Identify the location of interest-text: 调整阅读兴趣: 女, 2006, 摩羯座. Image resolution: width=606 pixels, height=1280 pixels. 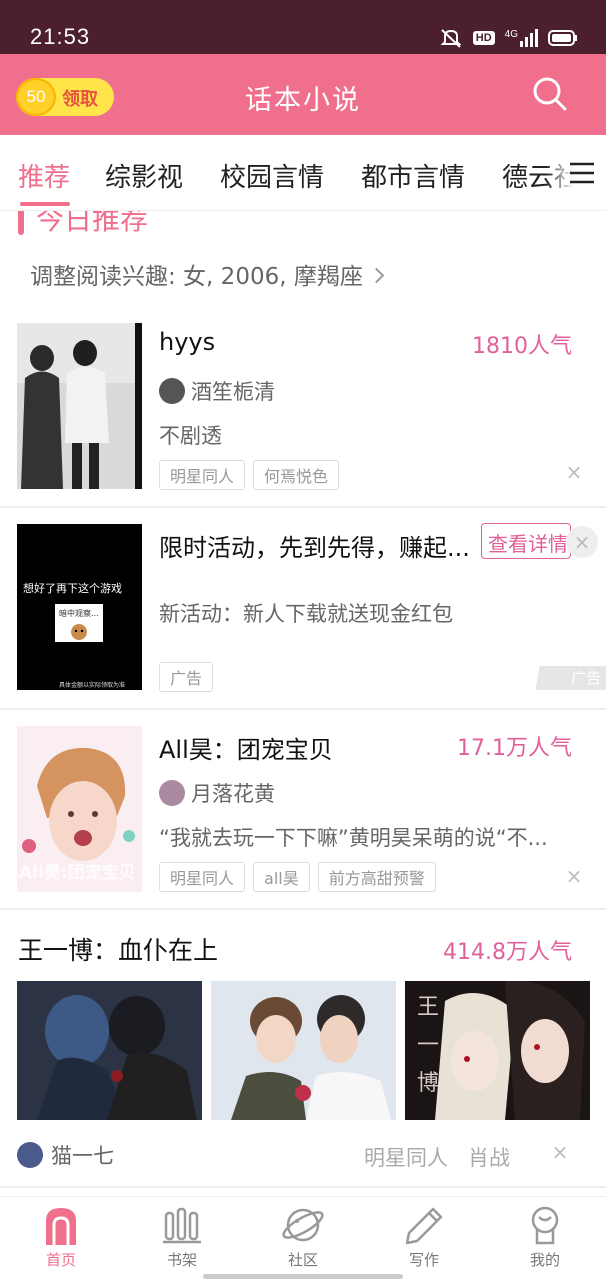
(196, 277).